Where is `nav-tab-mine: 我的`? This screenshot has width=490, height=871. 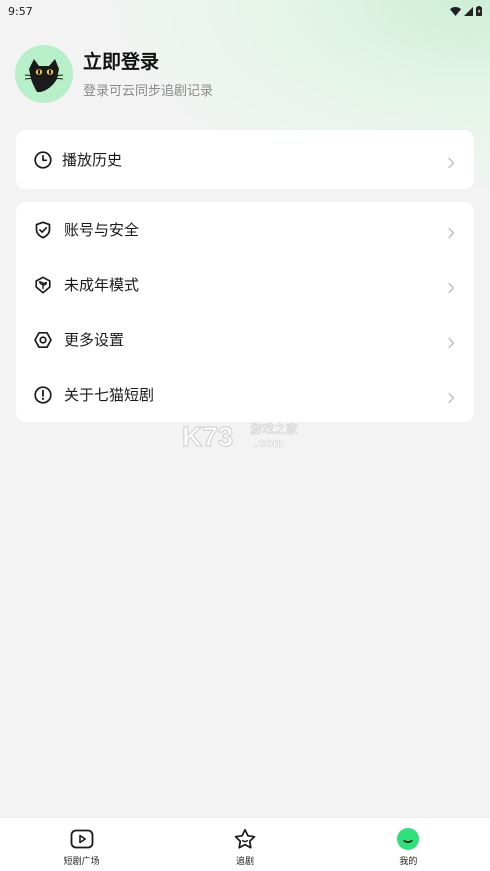
nav-tab-mine: 我的 is located at coordinates (408, 844).